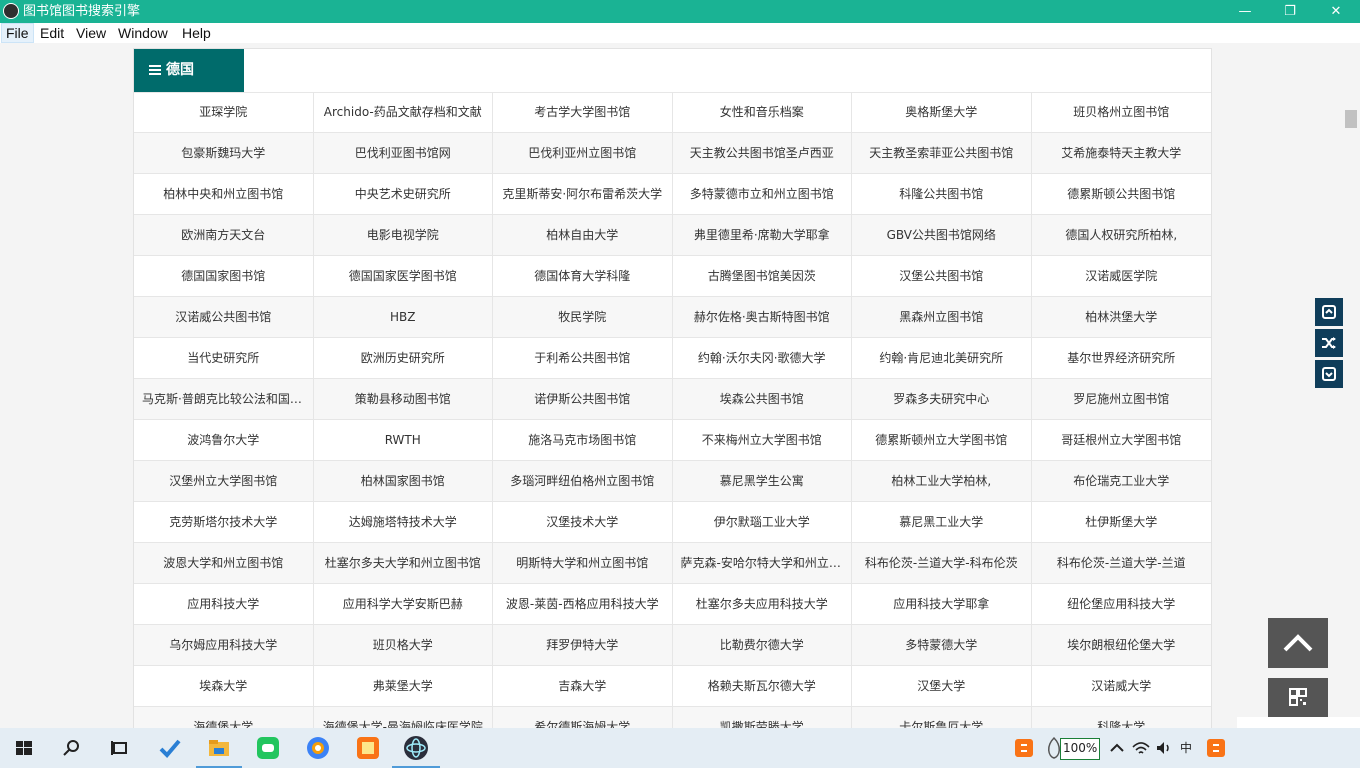 This screenshot has height=768, width=1360. I want to click on library-link: 吉森大学, so click(583, 686).